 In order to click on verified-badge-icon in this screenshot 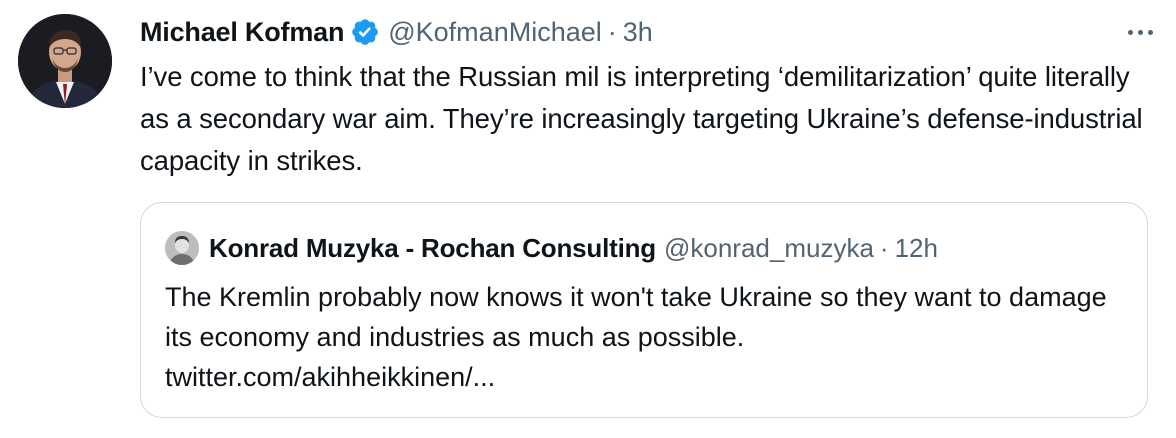, I will do `click(365, 32)`.